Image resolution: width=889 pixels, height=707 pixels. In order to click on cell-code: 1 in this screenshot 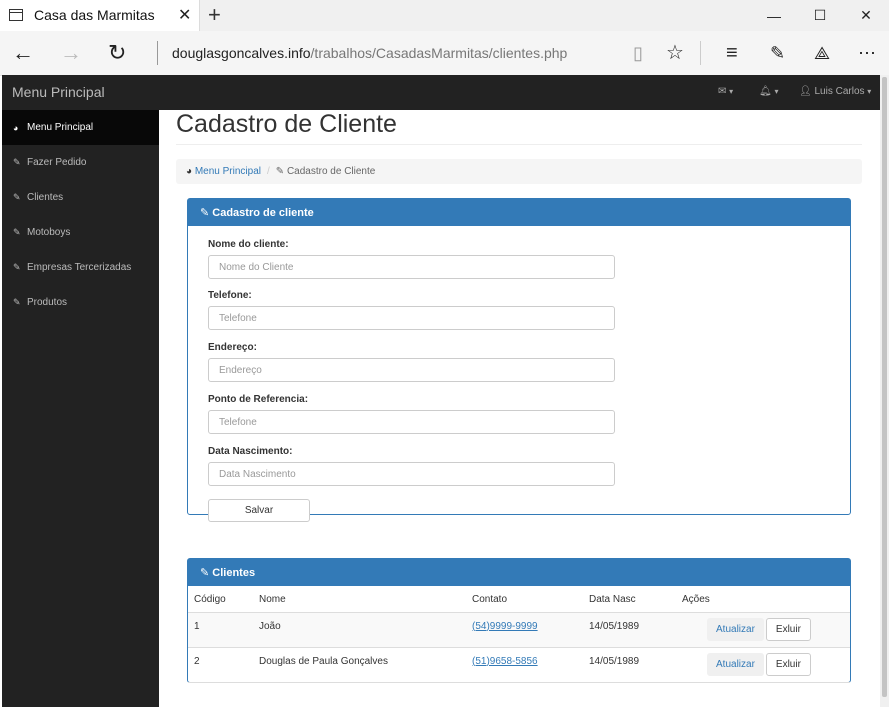, I will do `click(220, 630)`.